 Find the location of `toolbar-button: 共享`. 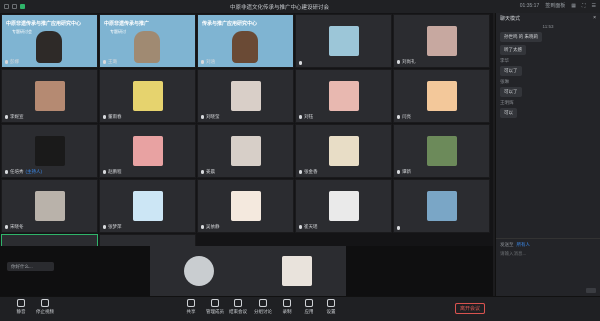

toolbar-button: 共享 is located at coordinates (191, 307).